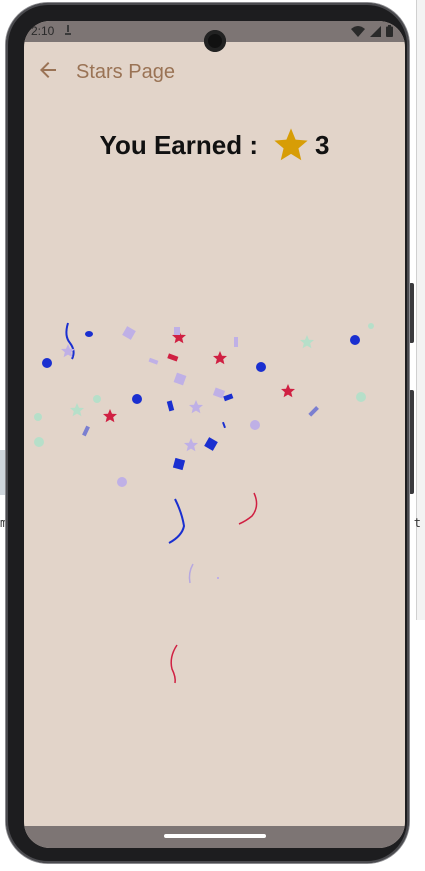  I want to click on navigation-bar, so click(214, 837).